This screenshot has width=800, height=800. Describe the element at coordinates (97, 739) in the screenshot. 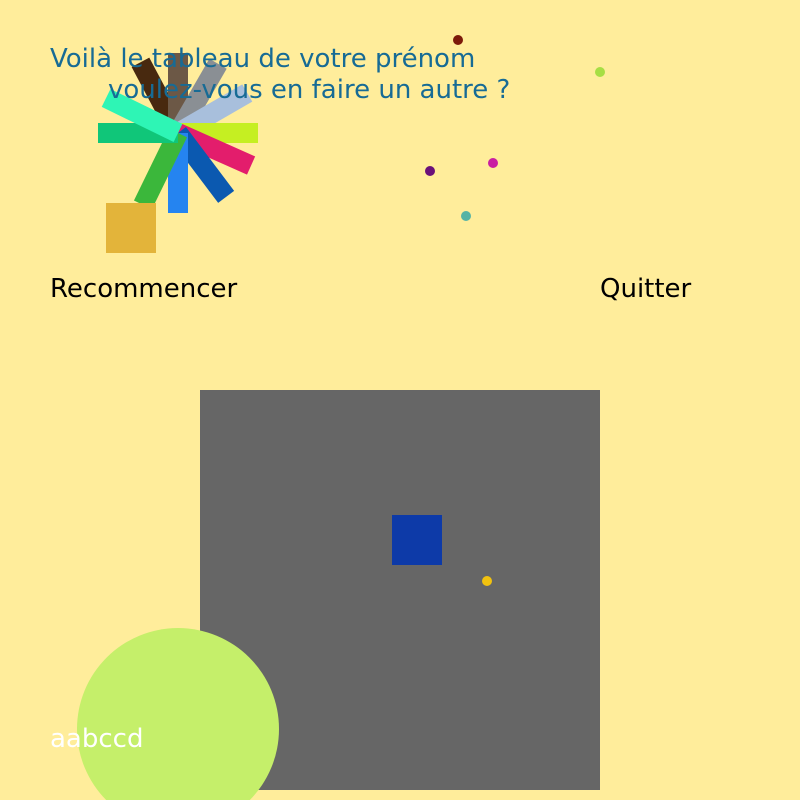

I see `name-label: aabccd` at that location.